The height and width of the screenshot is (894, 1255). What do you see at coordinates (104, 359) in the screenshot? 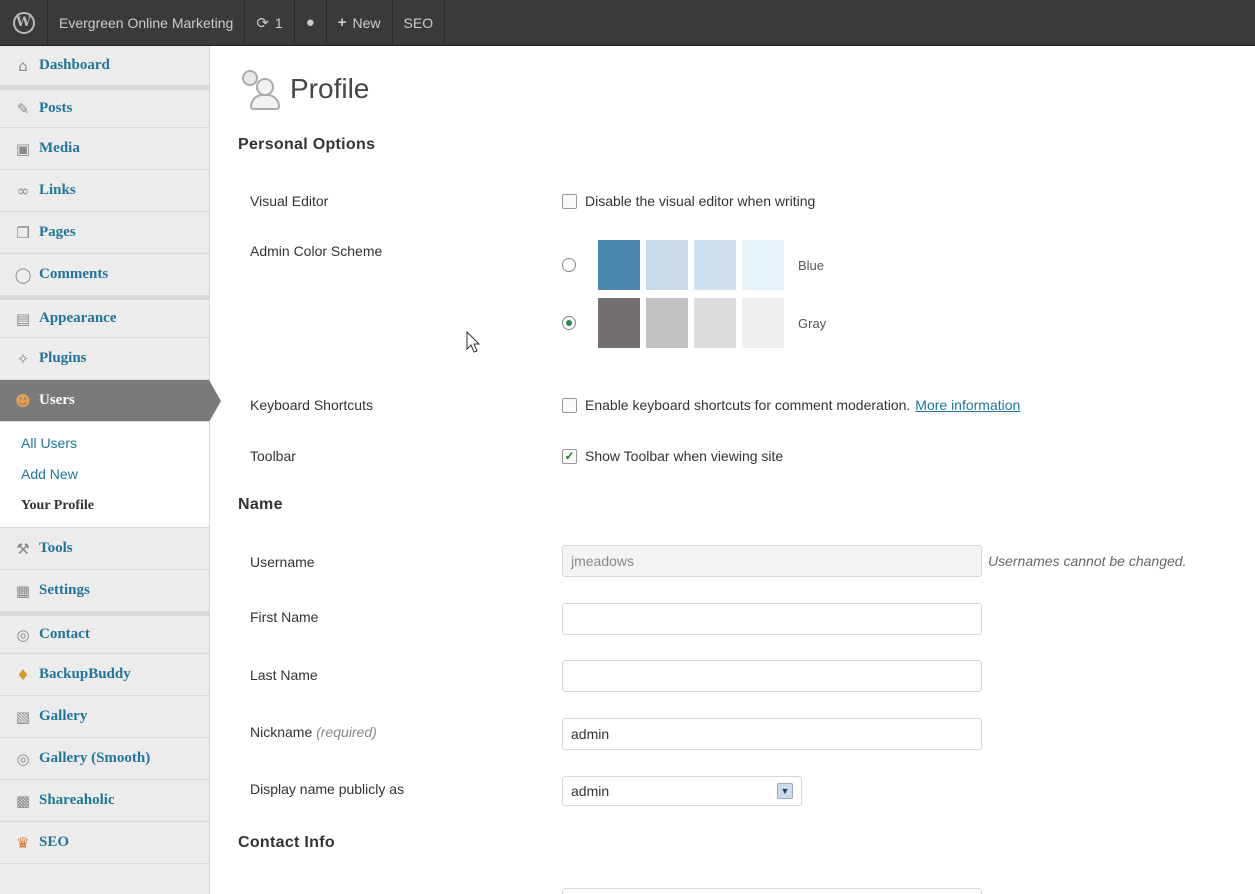
I see `sidebar-item-plugins: ✧ Plugins` at bounding box center [104, 359].